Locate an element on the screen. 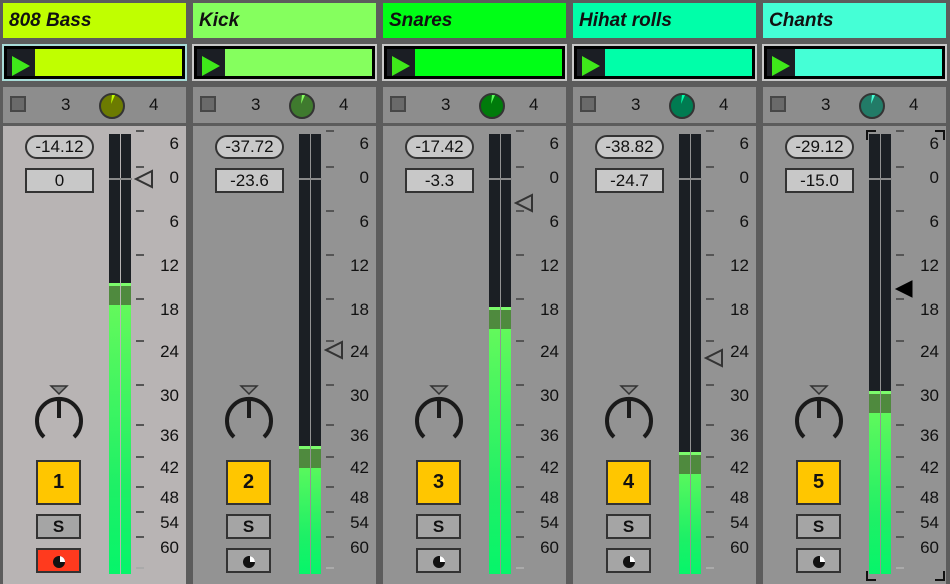 The height and width of the screenshot is (584, 950). volume-field: -15.0 is located at coordinates (819, 180).